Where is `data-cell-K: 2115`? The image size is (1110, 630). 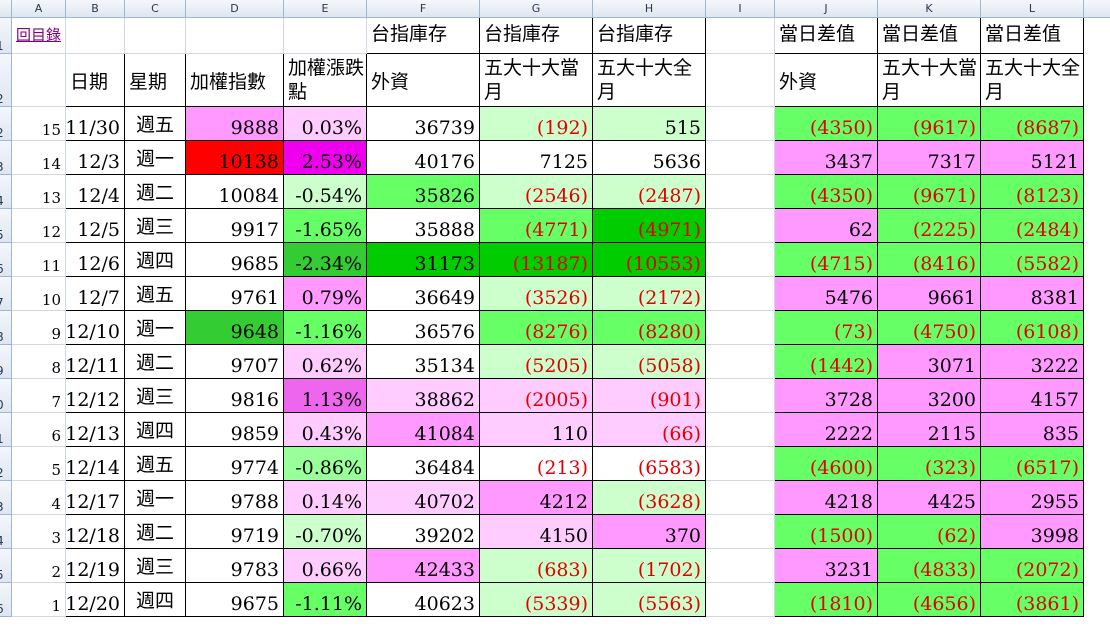 data-cell-K: 2115 is located at coordinates (929, 430).